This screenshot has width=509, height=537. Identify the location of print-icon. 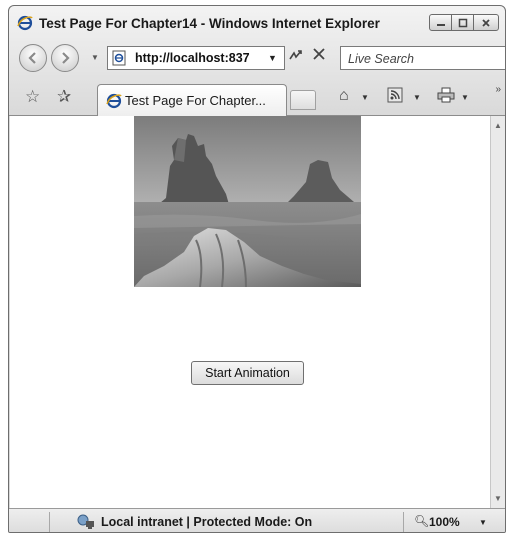
(446, 97).